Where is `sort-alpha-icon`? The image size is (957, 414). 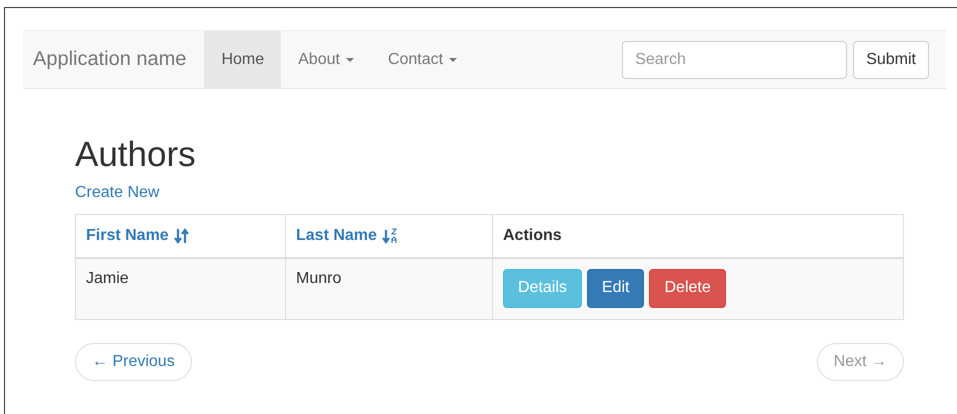
sort-alpha-icon is located at coordinates (389, 236).